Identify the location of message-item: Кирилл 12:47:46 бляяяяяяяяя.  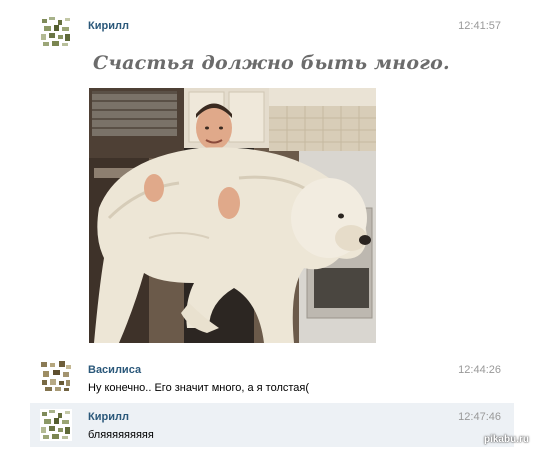
(272, 425).